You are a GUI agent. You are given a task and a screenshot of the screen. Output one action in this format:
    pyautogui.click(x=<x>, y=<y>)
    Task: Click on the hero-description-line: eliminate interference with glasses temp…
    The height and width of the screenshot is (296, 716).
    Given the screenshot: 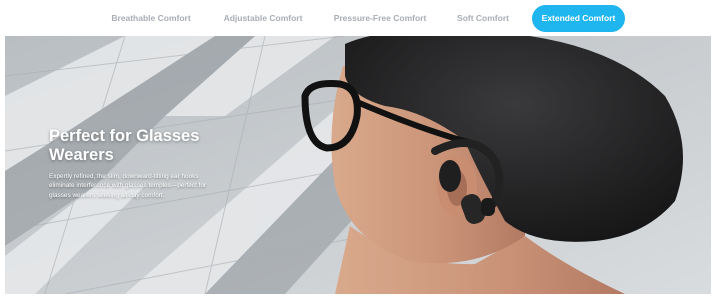 What is the action you would take?
    pyautogui.click(x=127, y=186)
    